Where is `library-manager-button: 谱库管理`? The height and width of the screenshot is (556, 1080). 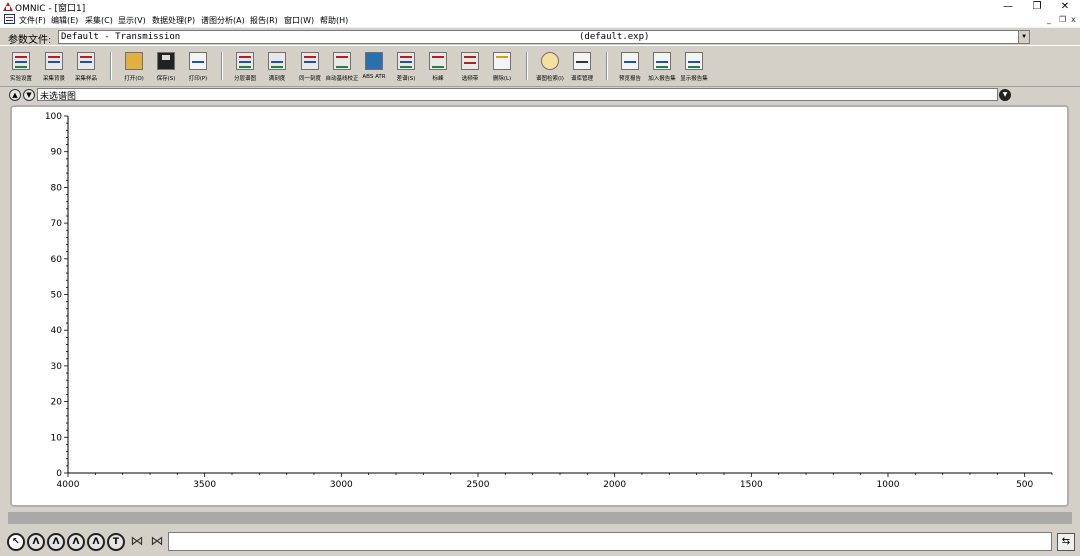 library-manager-button: 谱库管理 is located at coordinates (582, 67).